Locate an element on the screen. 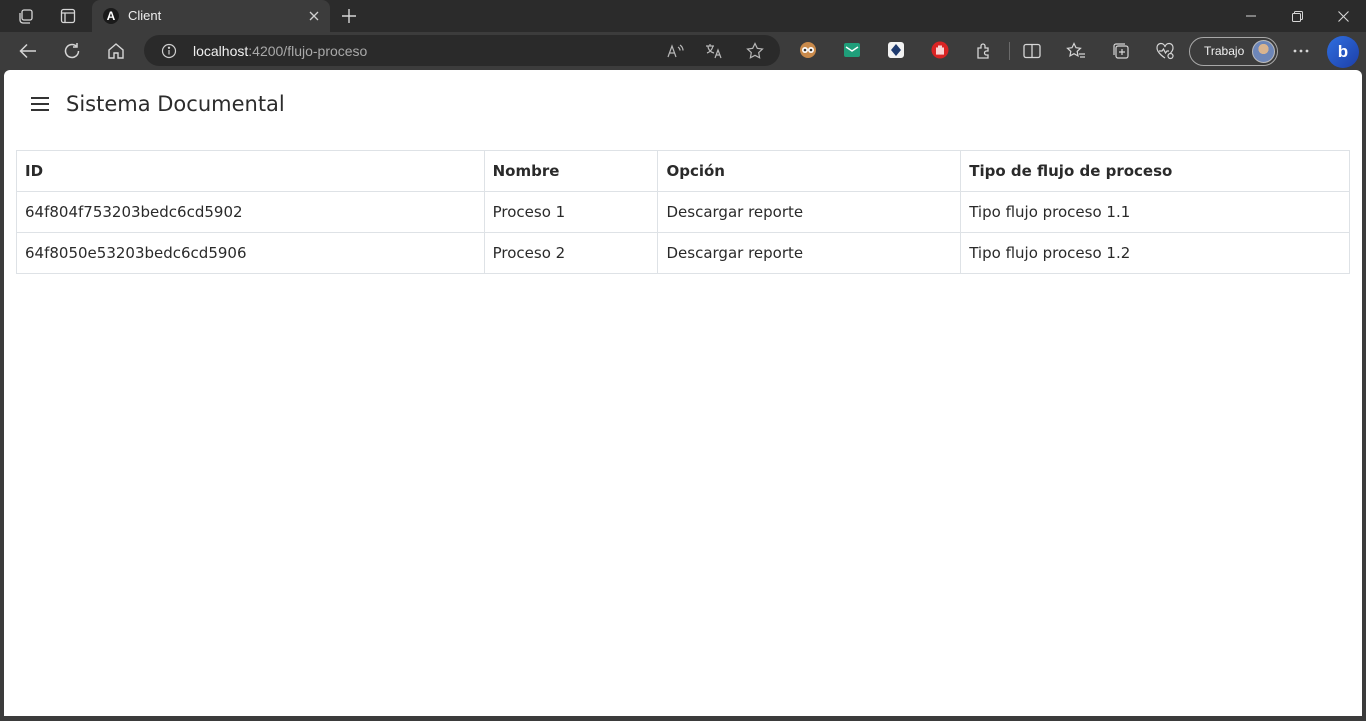 This screenshot has height=721, width=1366. read-aloud-icon is located at coordinates (675, 51).